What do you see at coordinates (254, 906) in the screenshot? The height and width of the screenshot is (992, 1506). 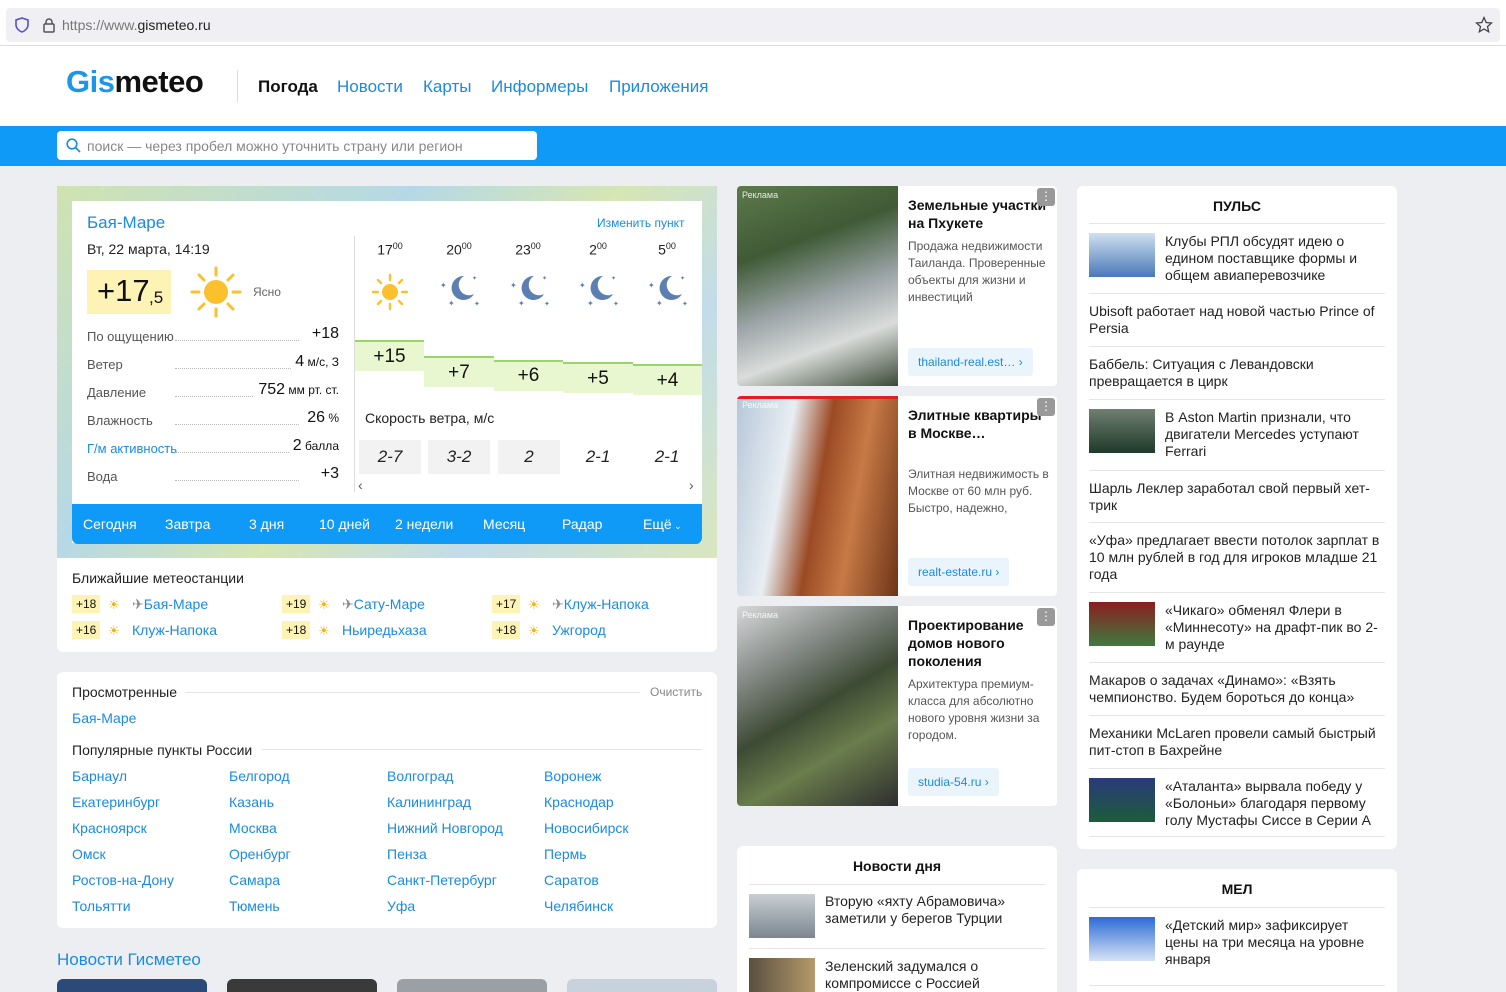 I see `popular-city-link: Тюмень` at bounding box center [254, 906].